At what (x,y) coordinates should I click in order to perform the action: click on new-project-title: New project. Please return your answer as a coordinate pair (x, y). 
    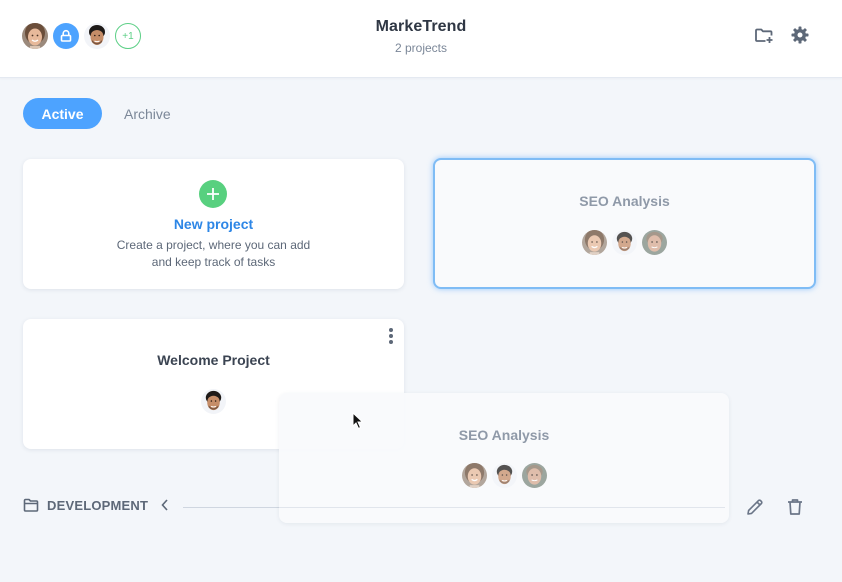
    Looking at the image, I should click on (213, 224).